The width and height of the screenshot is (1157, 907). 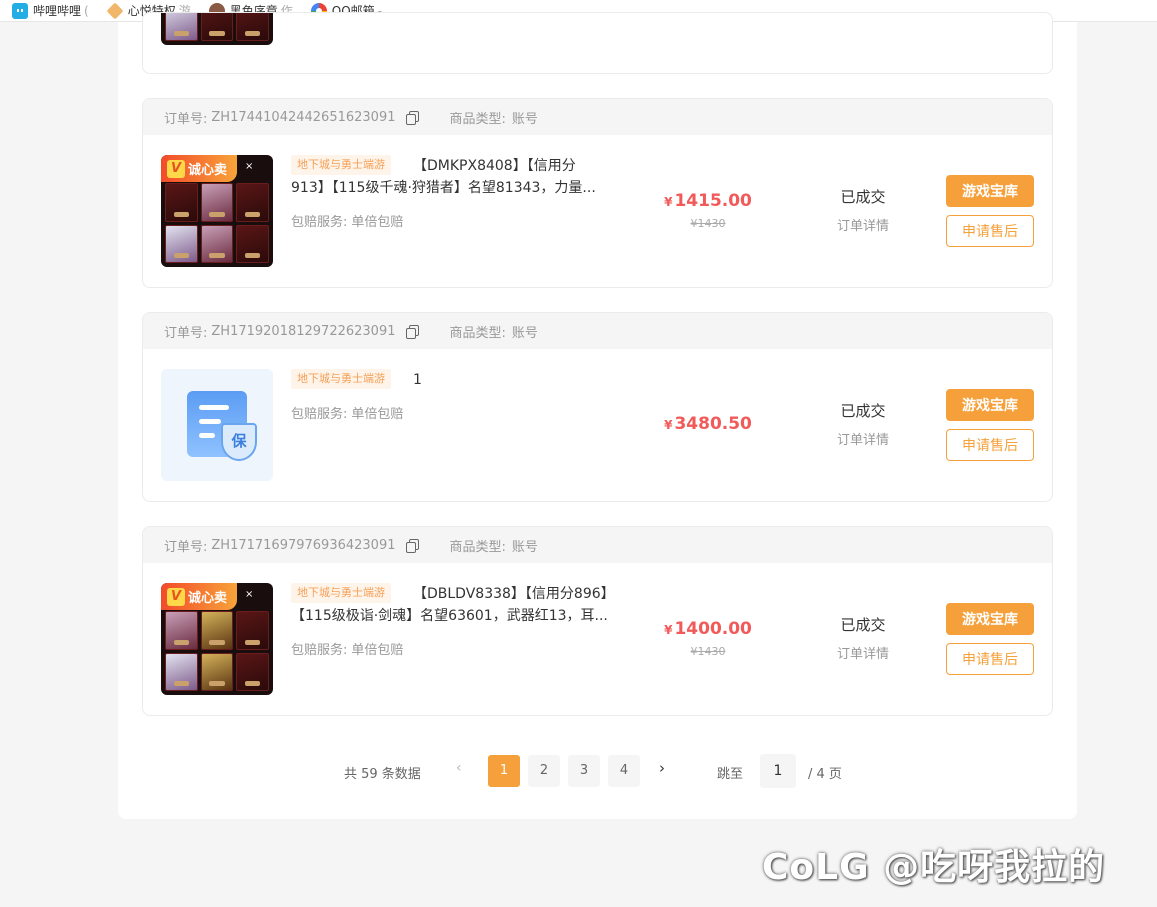 I want to click on price: ¥3480.50, so click(x=708, y=424).